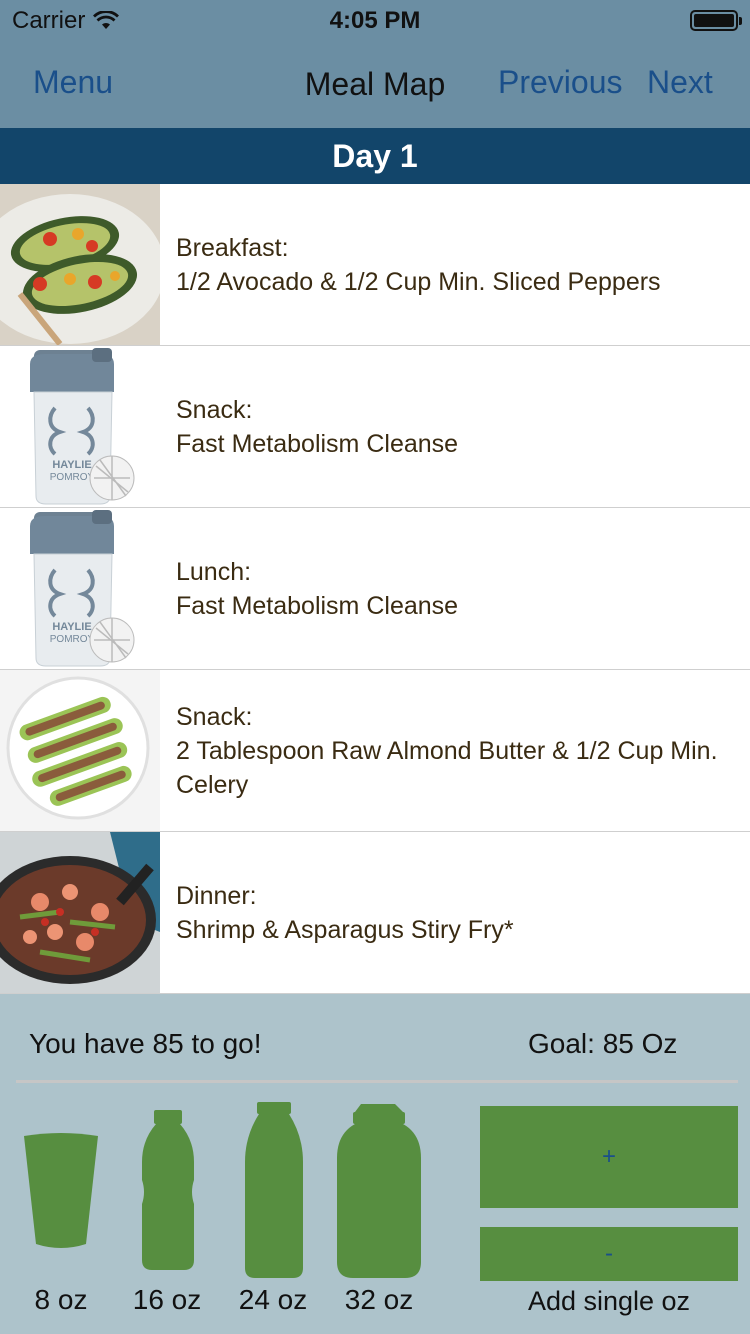 The height and width of the screenshot is (1334, 750). What do you see at coordinates (61, 1190) in the screenshot?
I see `glass-icon` at bounding box center [61, 1190].